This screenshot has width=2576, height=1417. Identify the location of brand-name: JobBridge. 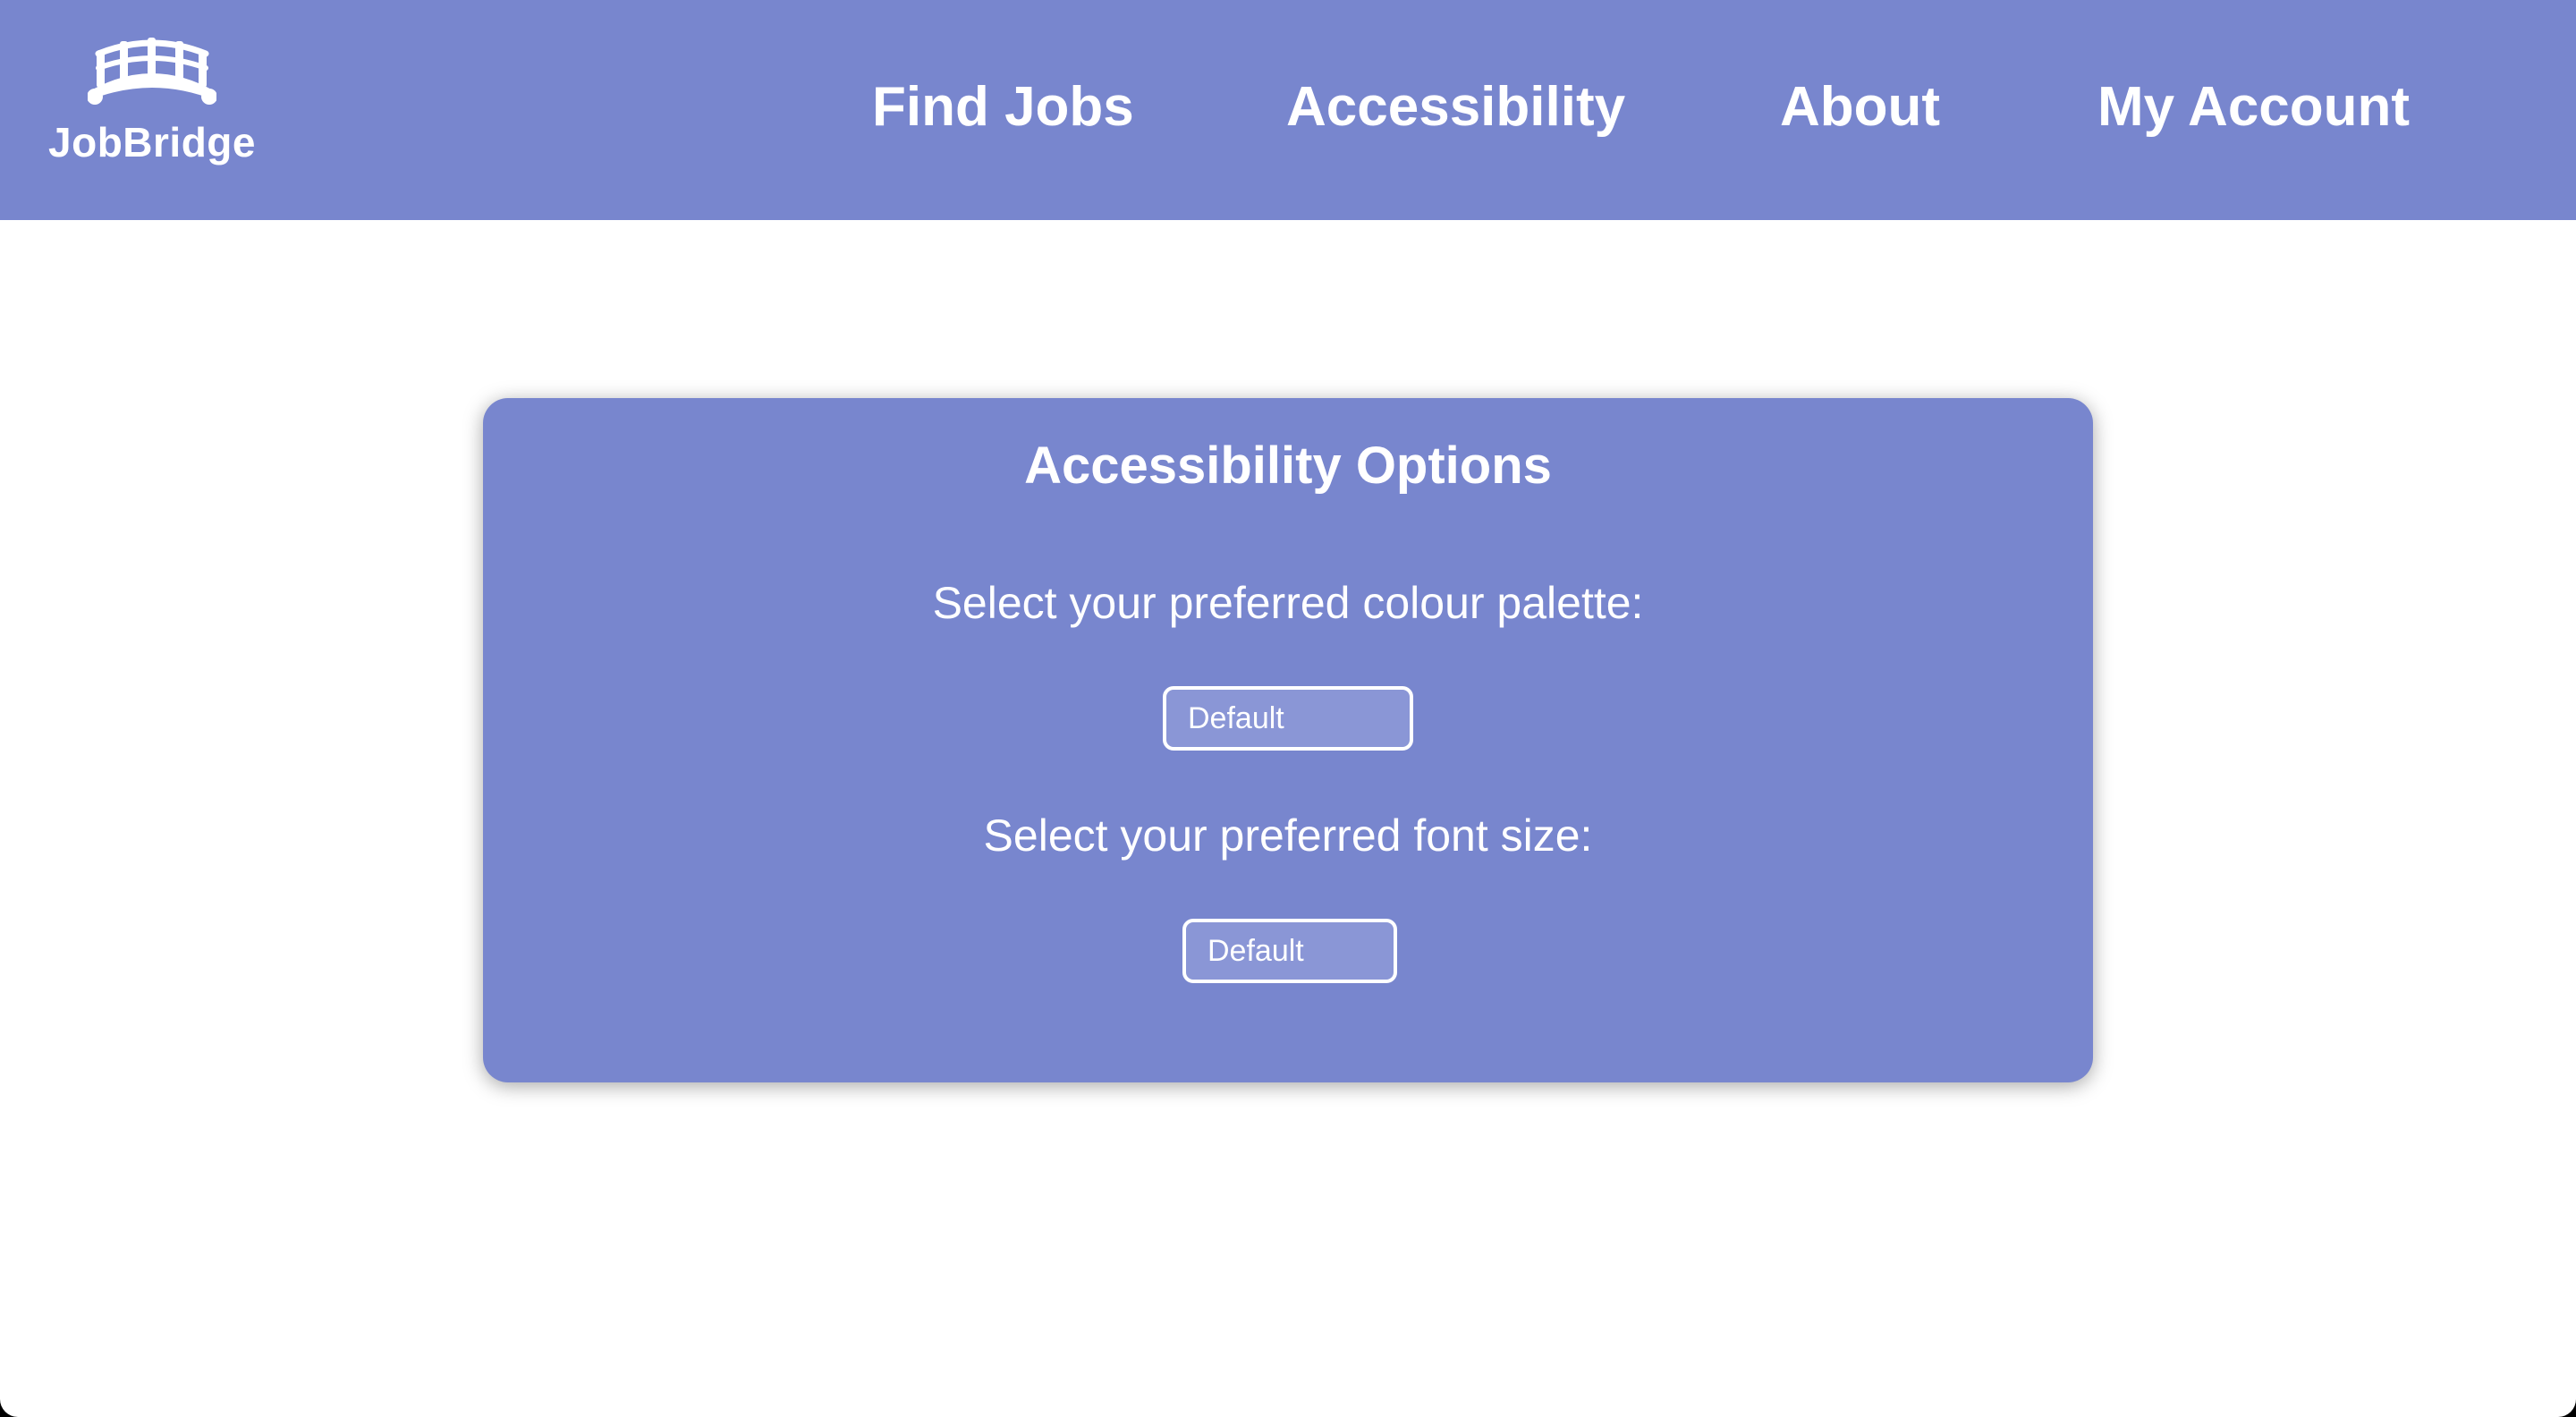
(152, 142).